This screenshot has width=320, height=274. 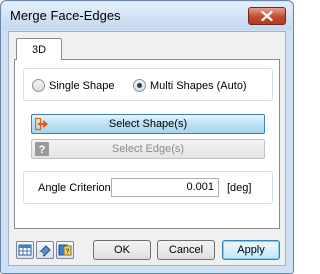 I want to click on help-tool-button: ?, so click(x=65, y=250).